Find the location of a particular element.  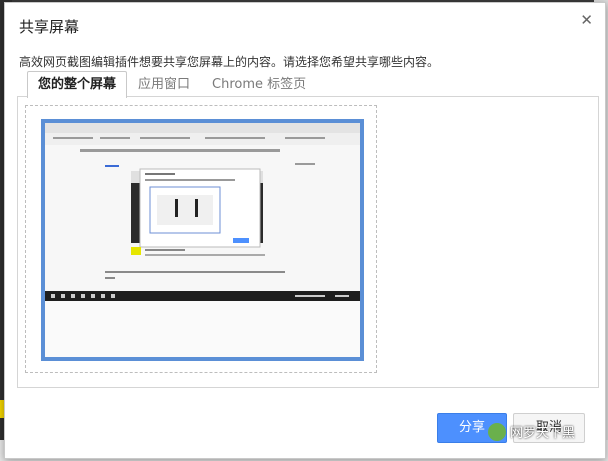

wechat-logo-icon is located at coordinates (497, 431).